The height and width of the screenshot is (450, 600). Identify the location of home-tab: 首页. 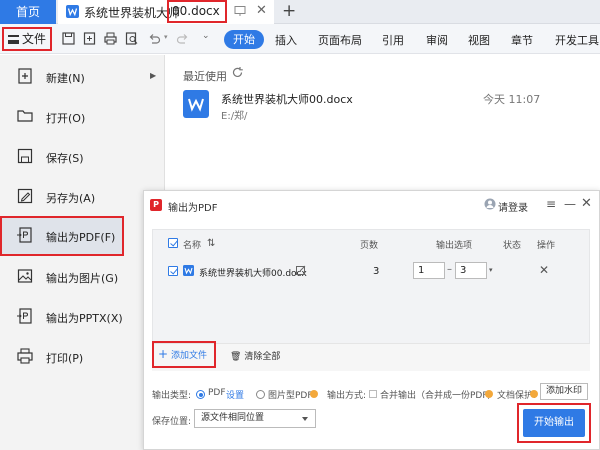
(28, 12).